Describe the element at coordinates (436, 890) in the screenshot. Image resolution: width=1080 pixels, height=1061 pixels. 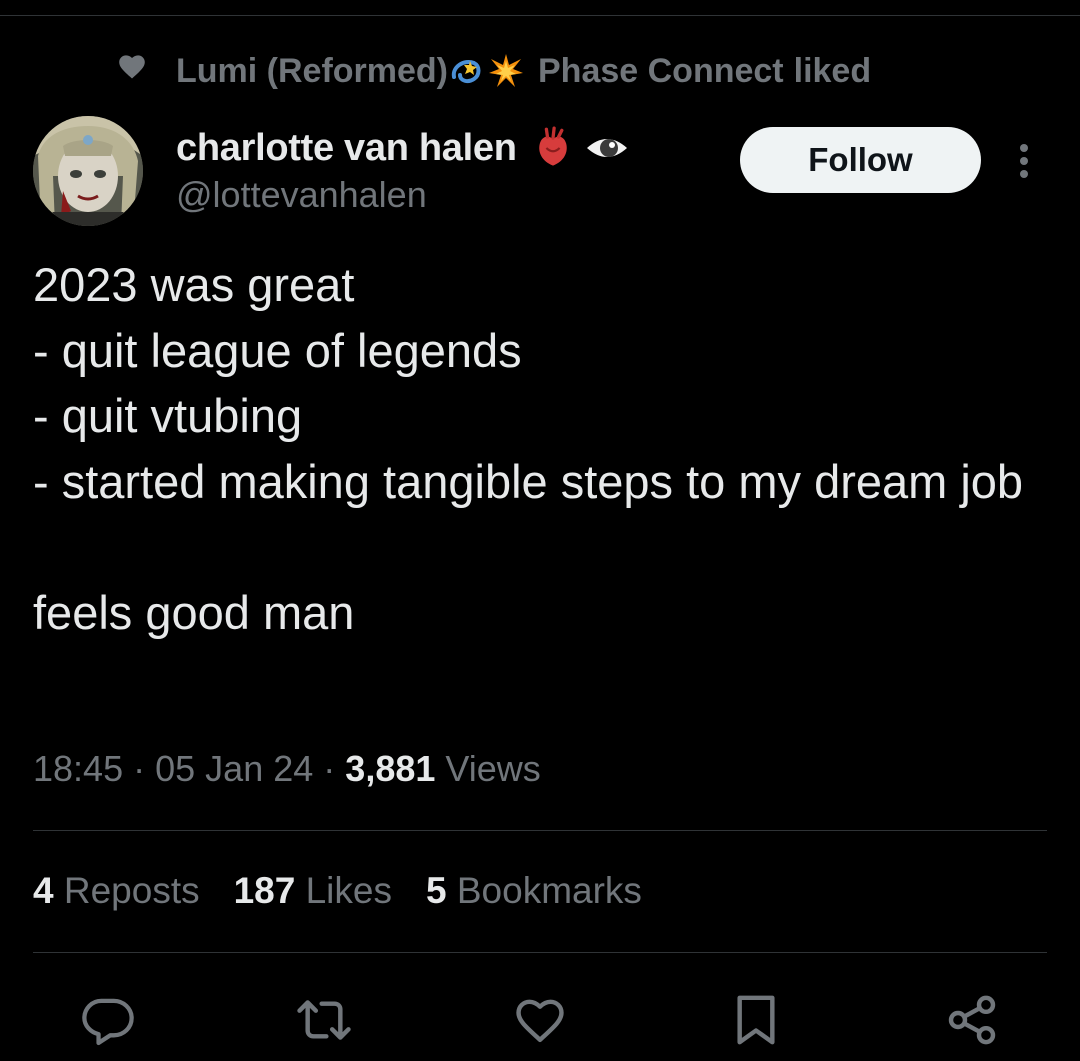
I see `bookmarks-count: 5` at that location.